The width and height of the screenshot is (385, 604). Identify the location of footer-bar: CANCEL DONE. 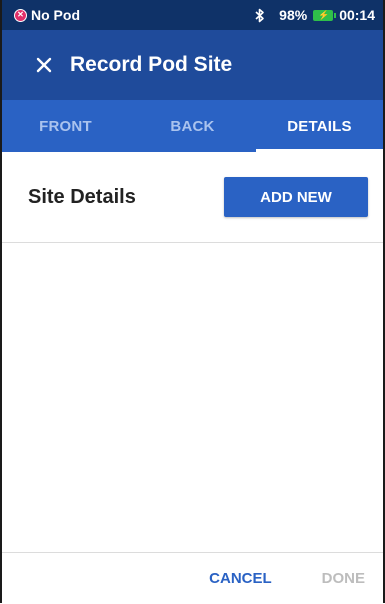
(192, 578).